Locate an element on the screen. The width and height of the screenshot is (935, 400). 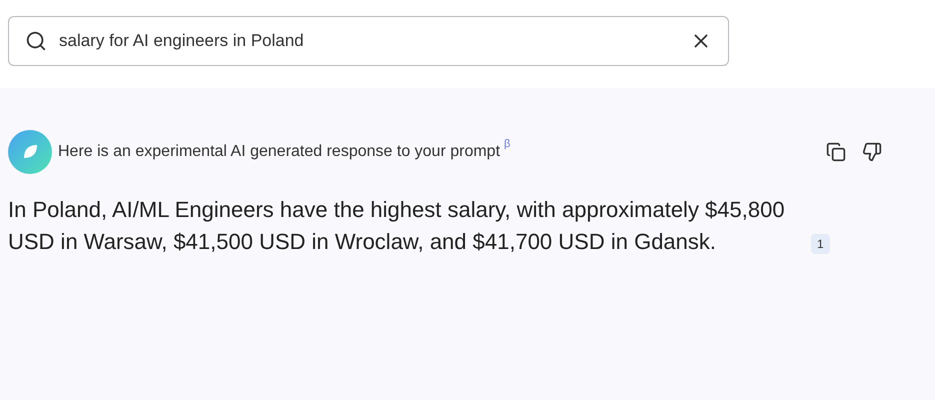
answer-text: In Poland, AI/ML Engineers have the highest salary, with approximately $45,800 USD in Warsaw, $41,500 USD in Wroclaw, and $41,700 USD in Gdansk. is located at coordinates (397, 226).